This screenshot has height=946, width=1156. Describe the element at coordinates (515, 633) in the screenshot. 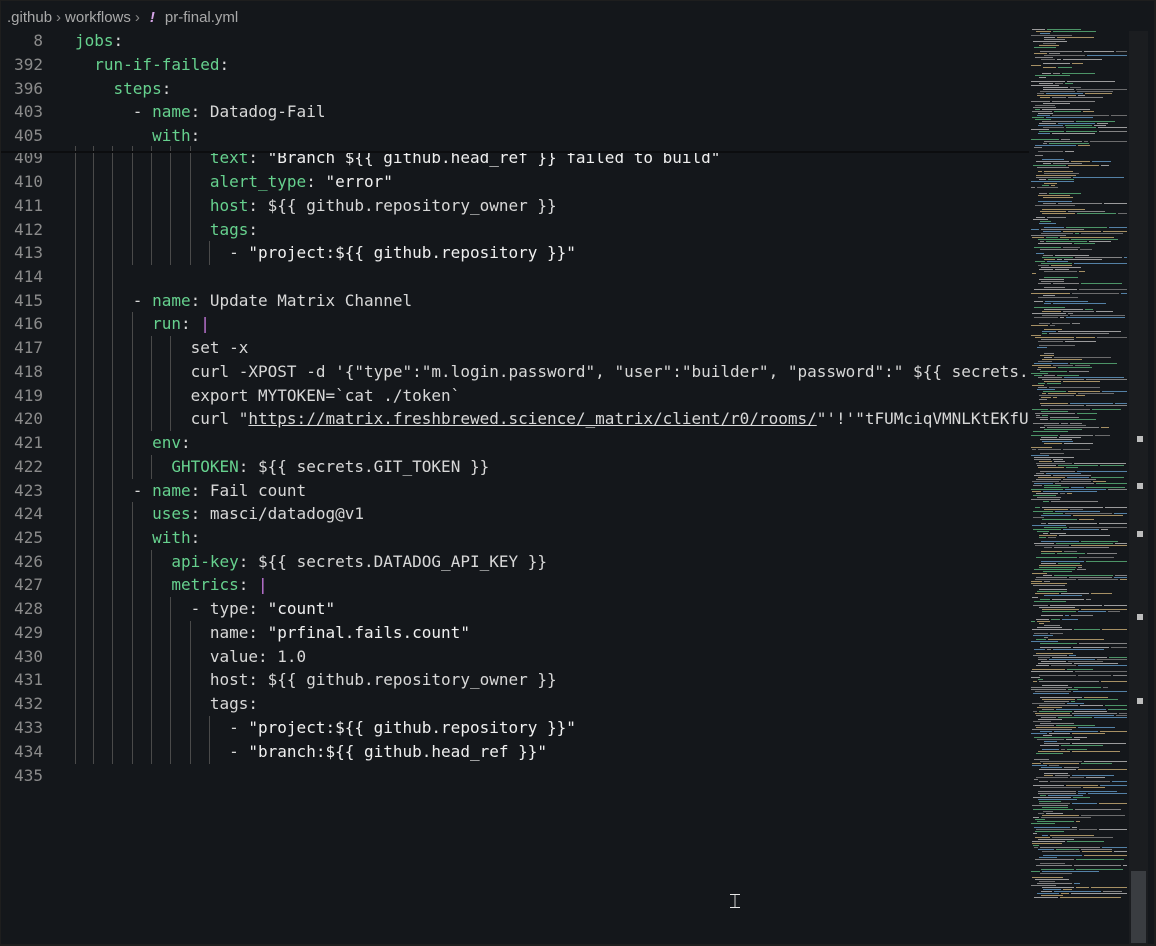

I see `code-line: 429 name: "prfinal.fails.count"` at that location.